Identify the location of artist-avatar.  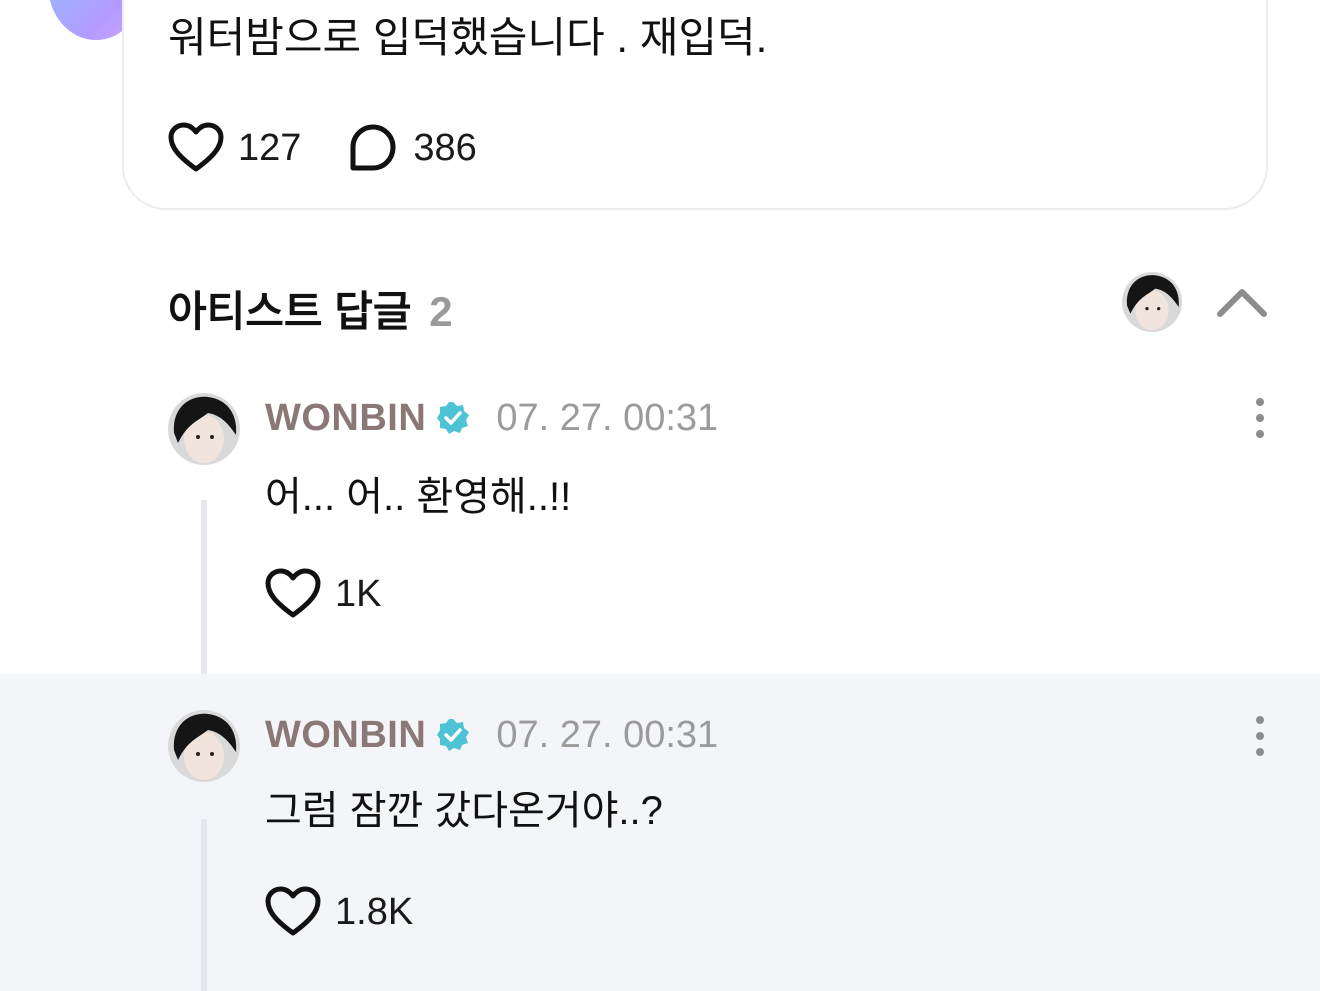
(1152, 302).